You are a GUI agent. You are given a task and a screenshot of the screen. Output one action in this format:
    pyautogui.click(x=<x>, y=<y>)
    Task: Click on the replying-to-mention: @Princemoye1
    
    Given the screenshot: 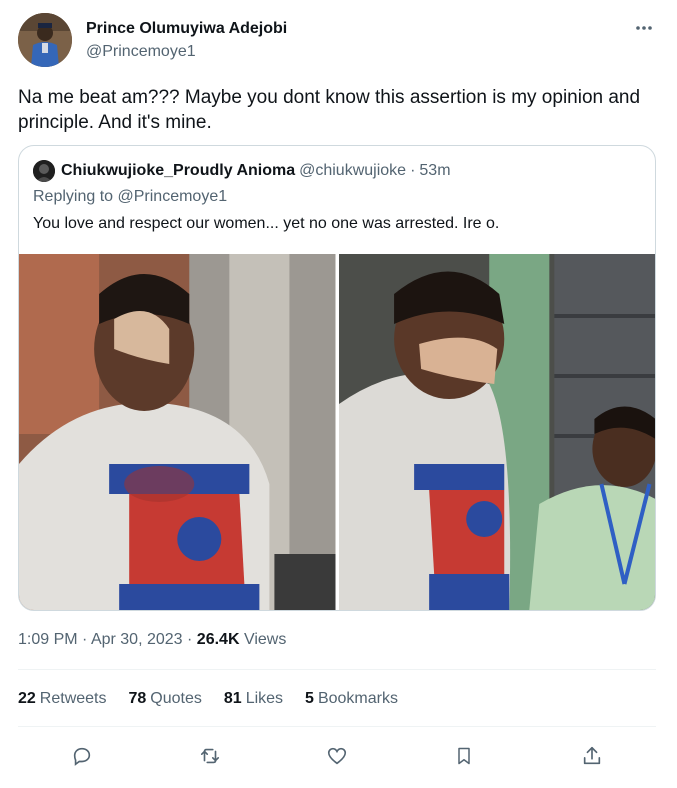 What is the action you would take?
    pyautogui.click(x=173, y=196)
    